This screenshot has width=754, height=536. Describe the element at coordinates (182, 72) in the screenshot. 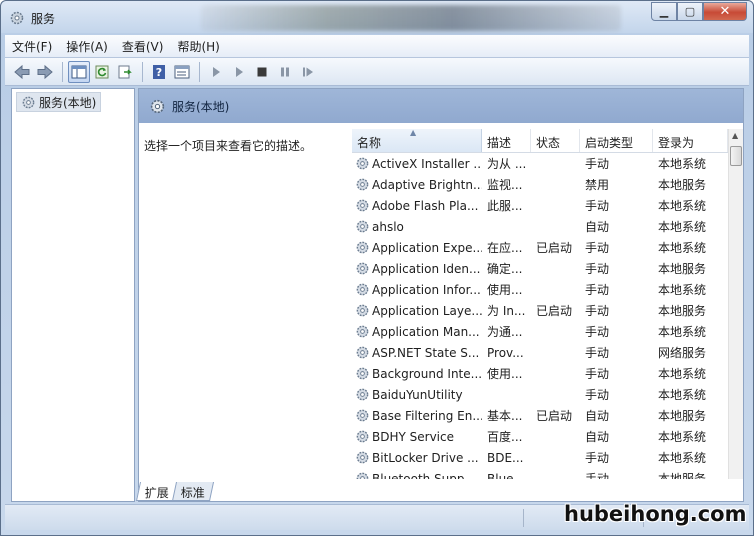

I see `properties-button` at that location.